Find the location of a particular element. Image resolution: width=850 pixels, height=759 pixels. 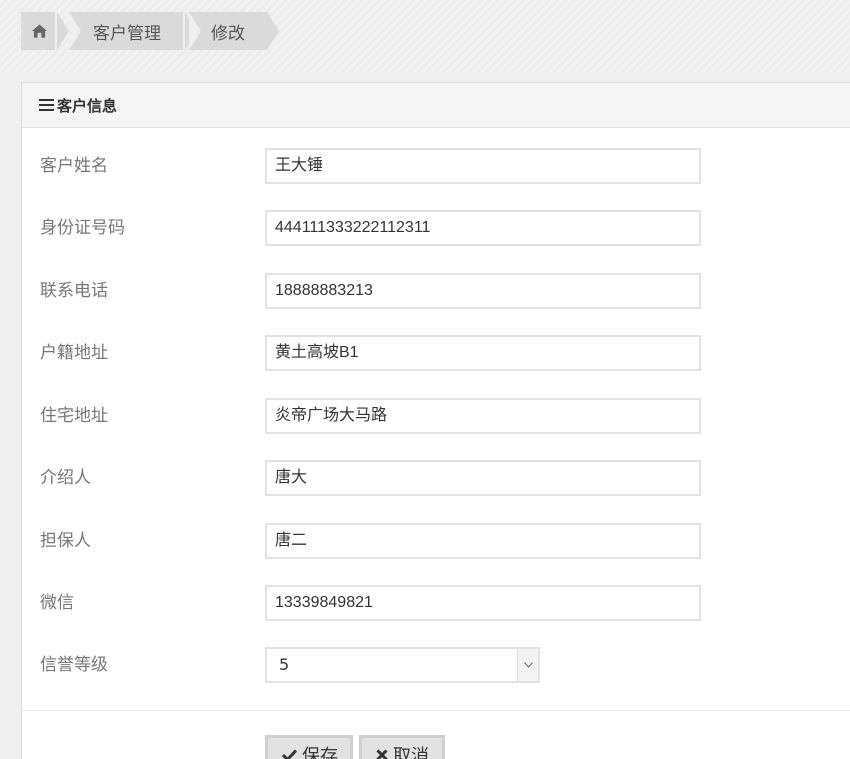

save-button: 保存 is located at coordinates (309, 747).